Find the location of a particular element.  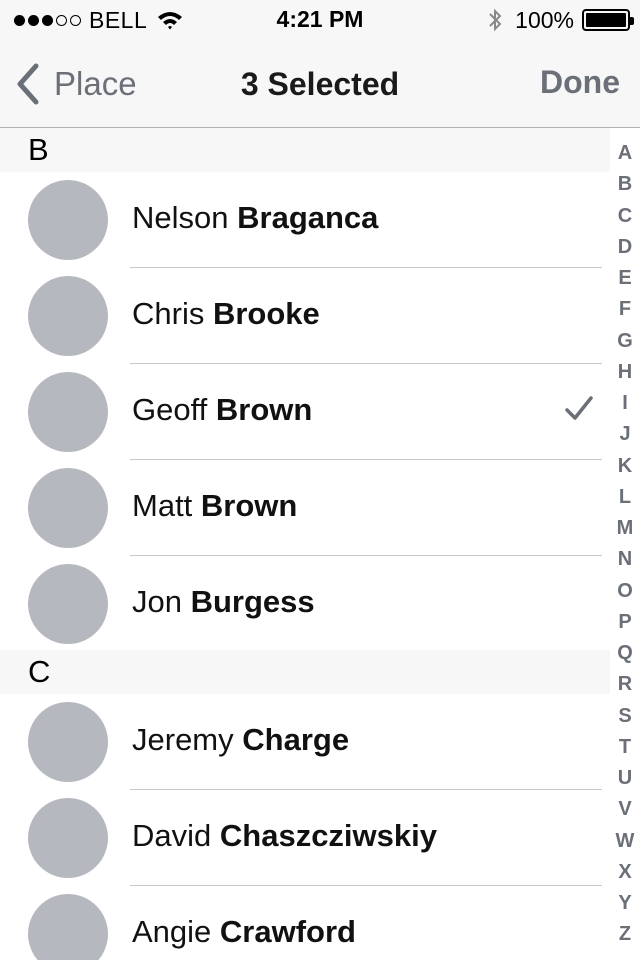

index-letter-r: R is located at coordinates (625, 684).